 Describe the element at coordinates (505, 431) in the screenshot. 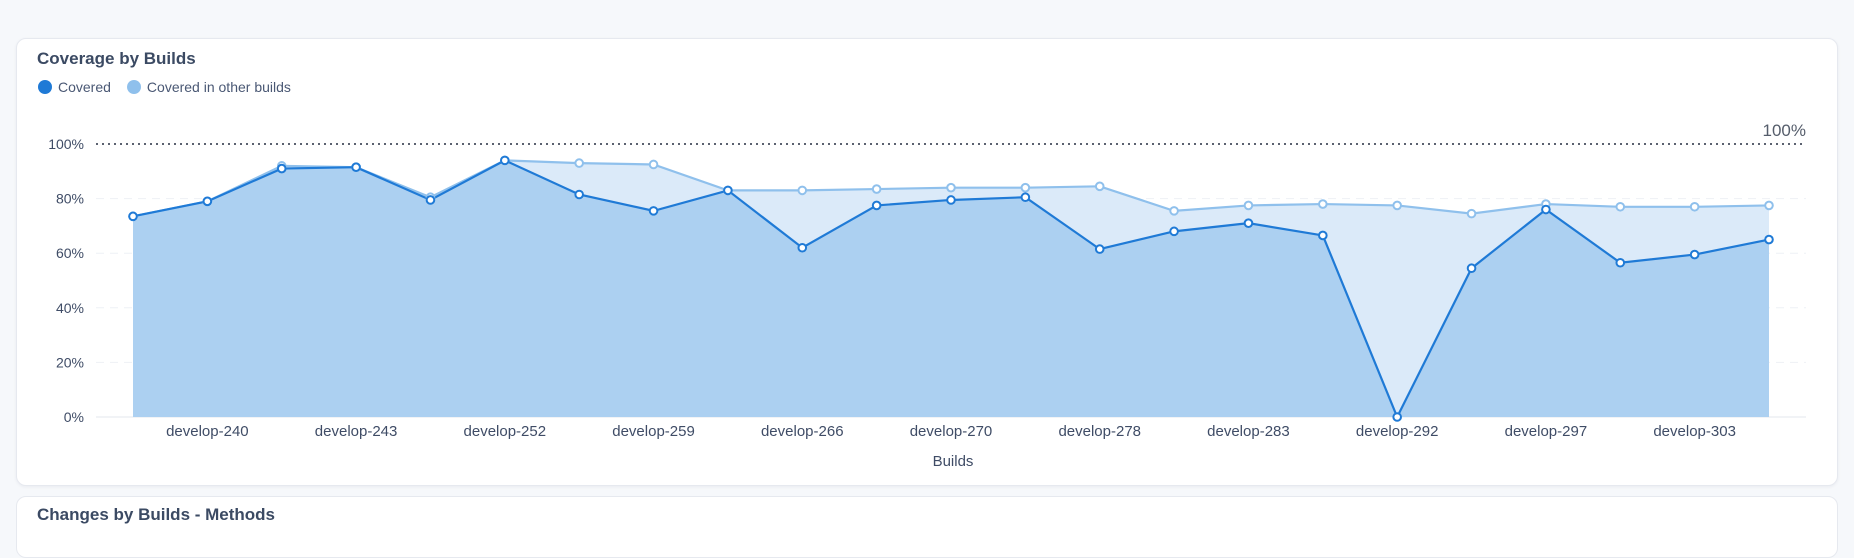

I see `x-tick-label: develop-252` at that location.